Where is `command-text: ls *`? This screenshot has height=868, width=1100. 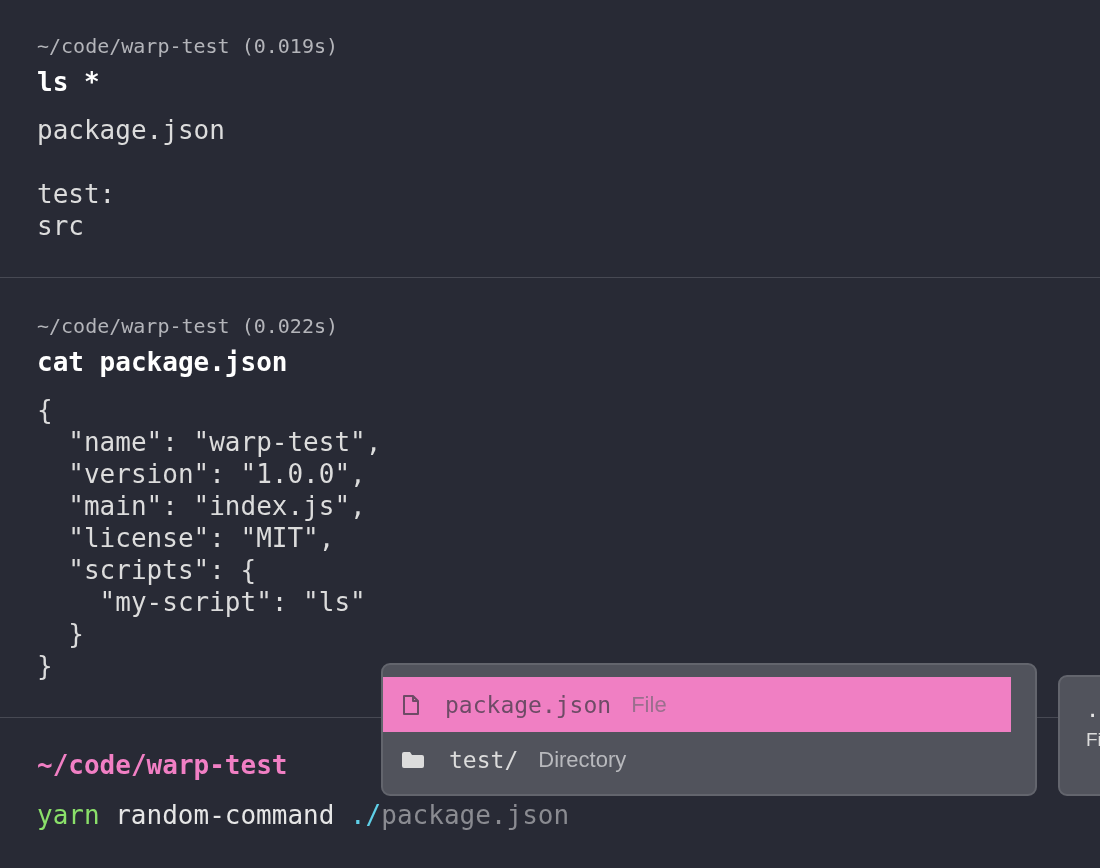 command-text: ls * is located at coordinates (69, 82).